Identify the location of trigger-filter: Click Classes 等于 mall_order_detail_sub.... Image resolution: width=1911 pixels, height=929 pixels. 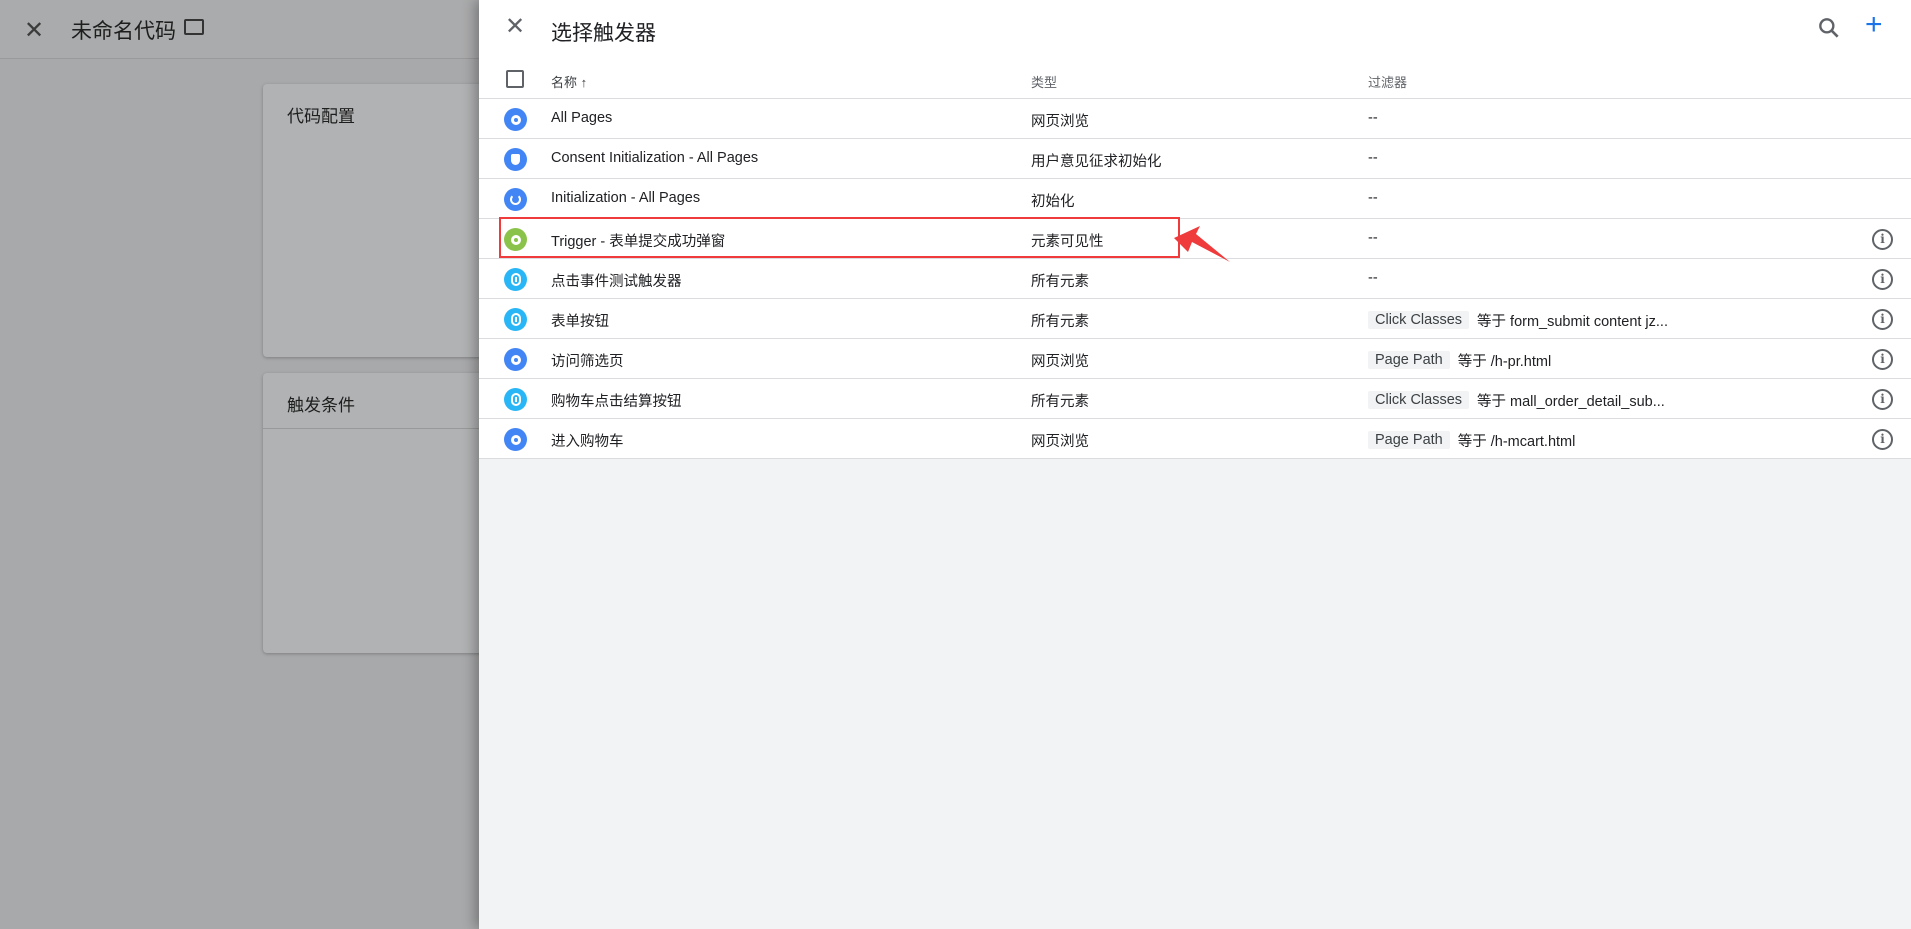
(1516, 400).